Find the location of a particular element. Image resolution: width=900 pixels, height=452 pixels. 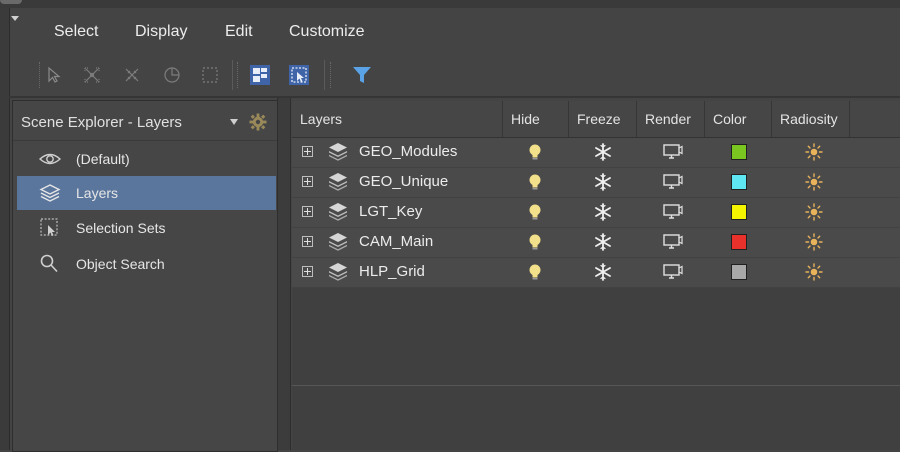

layer-name: GEO_Modules is located at coordinates (408, 151).